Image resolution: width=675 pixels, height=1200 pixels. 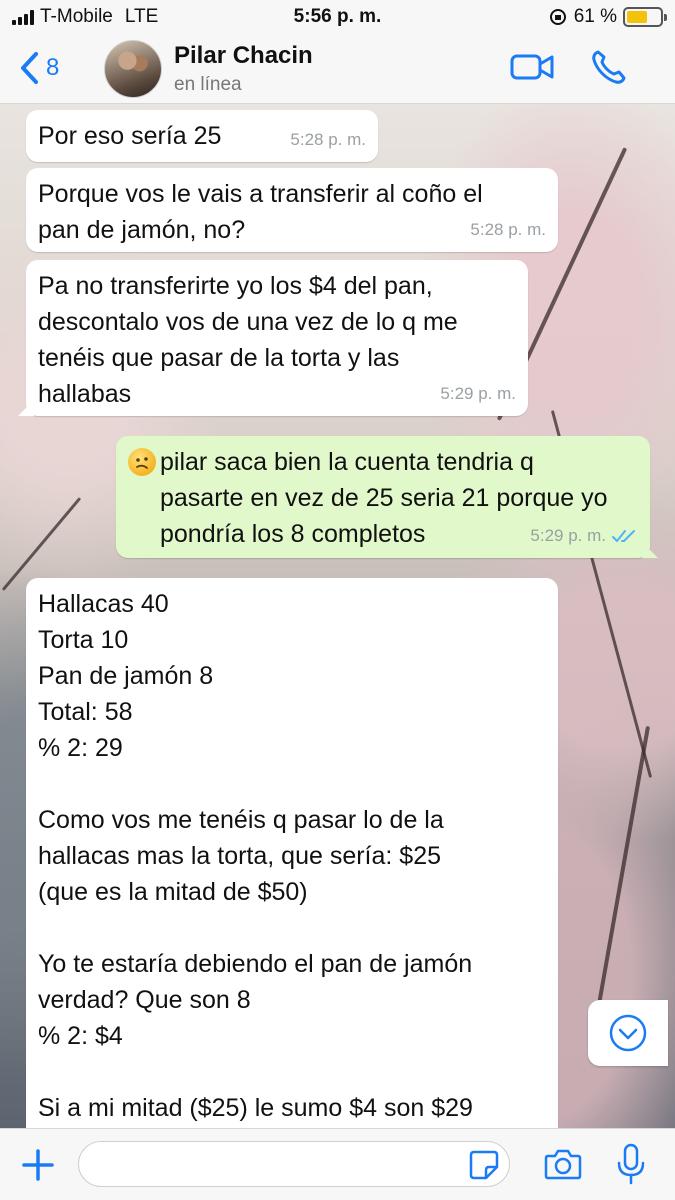 I want to click on battery-percent: 61 %, so click(x=595, y=16).